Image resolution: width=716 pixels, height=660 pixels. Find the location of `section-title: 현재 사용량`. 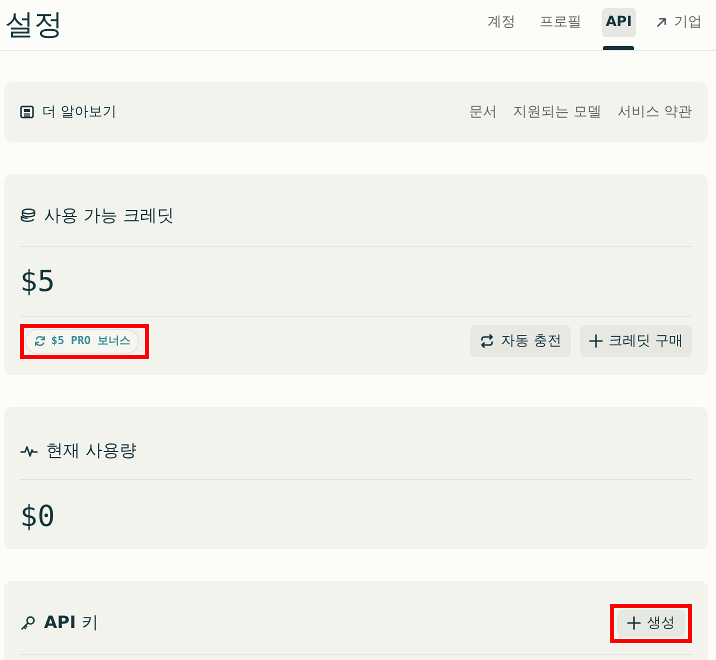

section-title: 현재 사용량 is located at coordinates (91, 451).